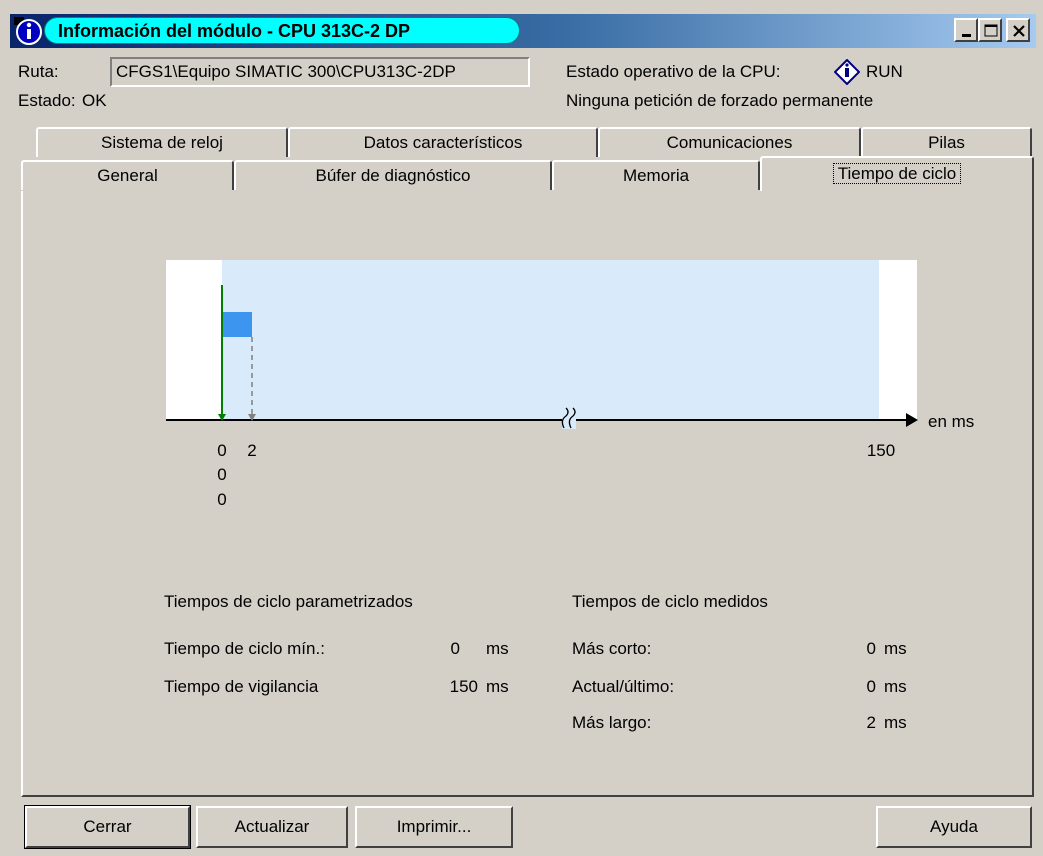 The image size is (1043, 856). What do you see at coordinates (237, 324) in the screenshot?
I see `longest-cycle-bar` at bounding box center [237, 324].